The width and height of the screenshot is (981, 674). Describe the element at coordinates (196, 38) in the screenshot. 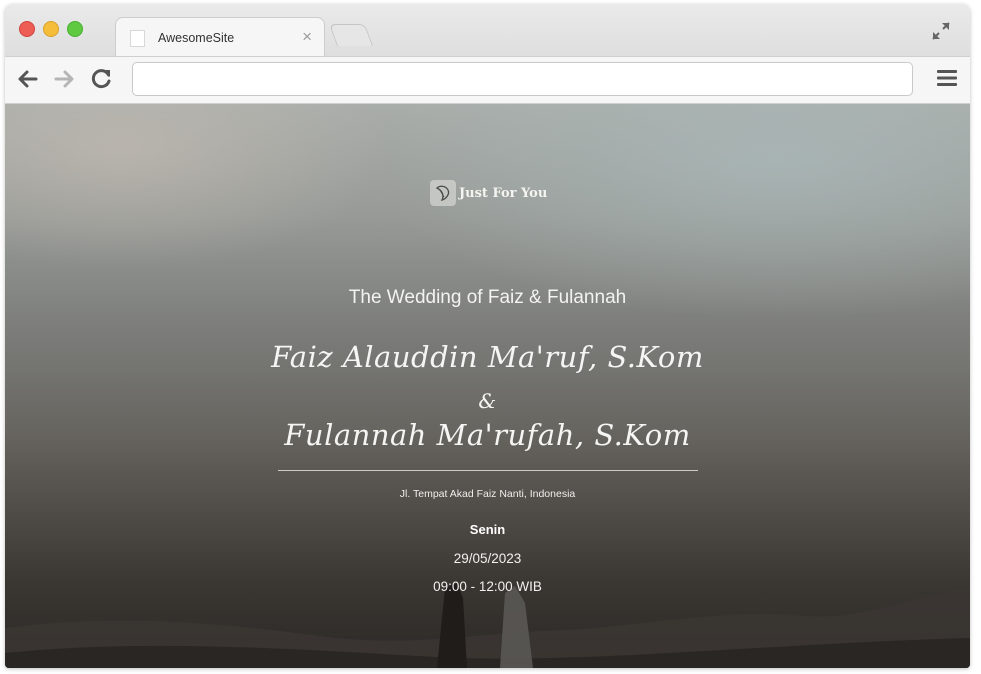

I see `tab-title: AwesomeSite` at that location.